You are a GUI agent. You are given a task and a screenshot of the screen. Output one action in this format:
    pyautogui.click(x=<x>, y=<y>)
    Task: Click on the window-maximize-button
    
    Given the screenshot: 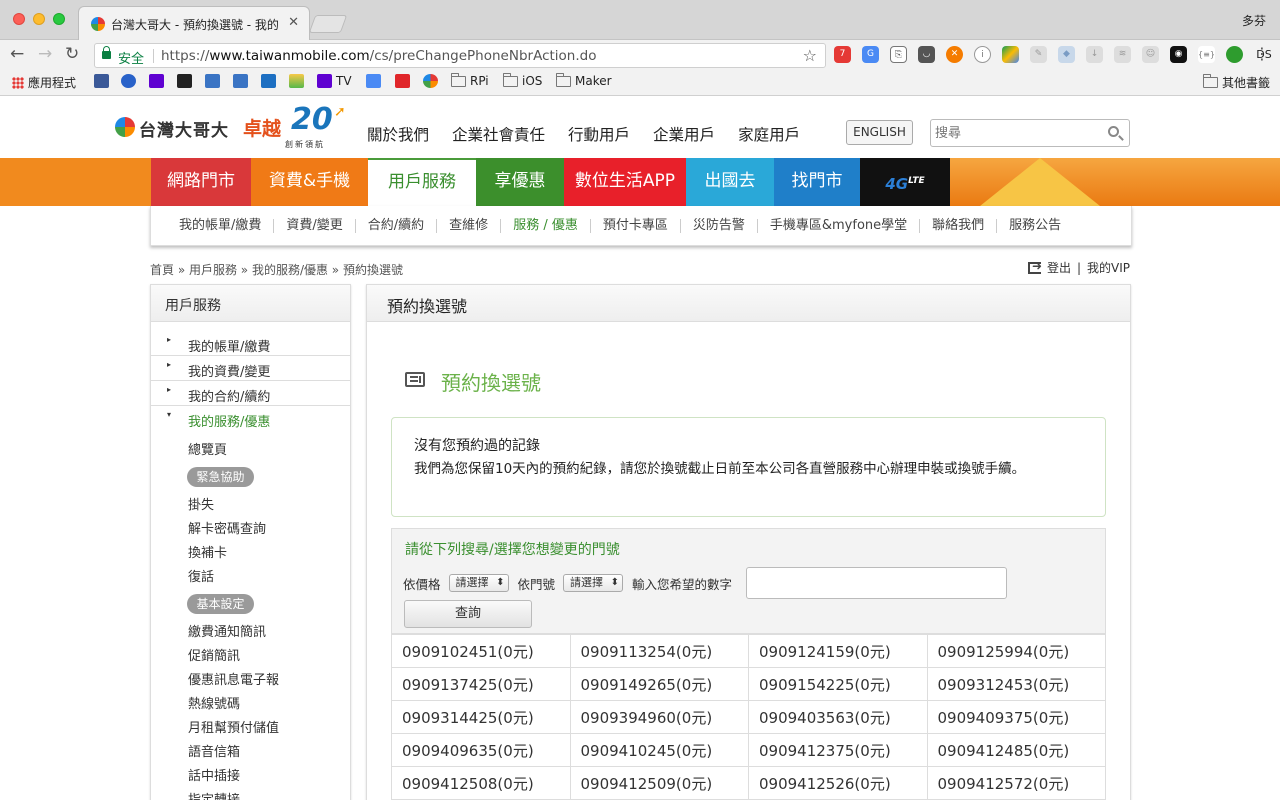 What is the action you would take?
    pyautogui.click(x=59, y=19)
    